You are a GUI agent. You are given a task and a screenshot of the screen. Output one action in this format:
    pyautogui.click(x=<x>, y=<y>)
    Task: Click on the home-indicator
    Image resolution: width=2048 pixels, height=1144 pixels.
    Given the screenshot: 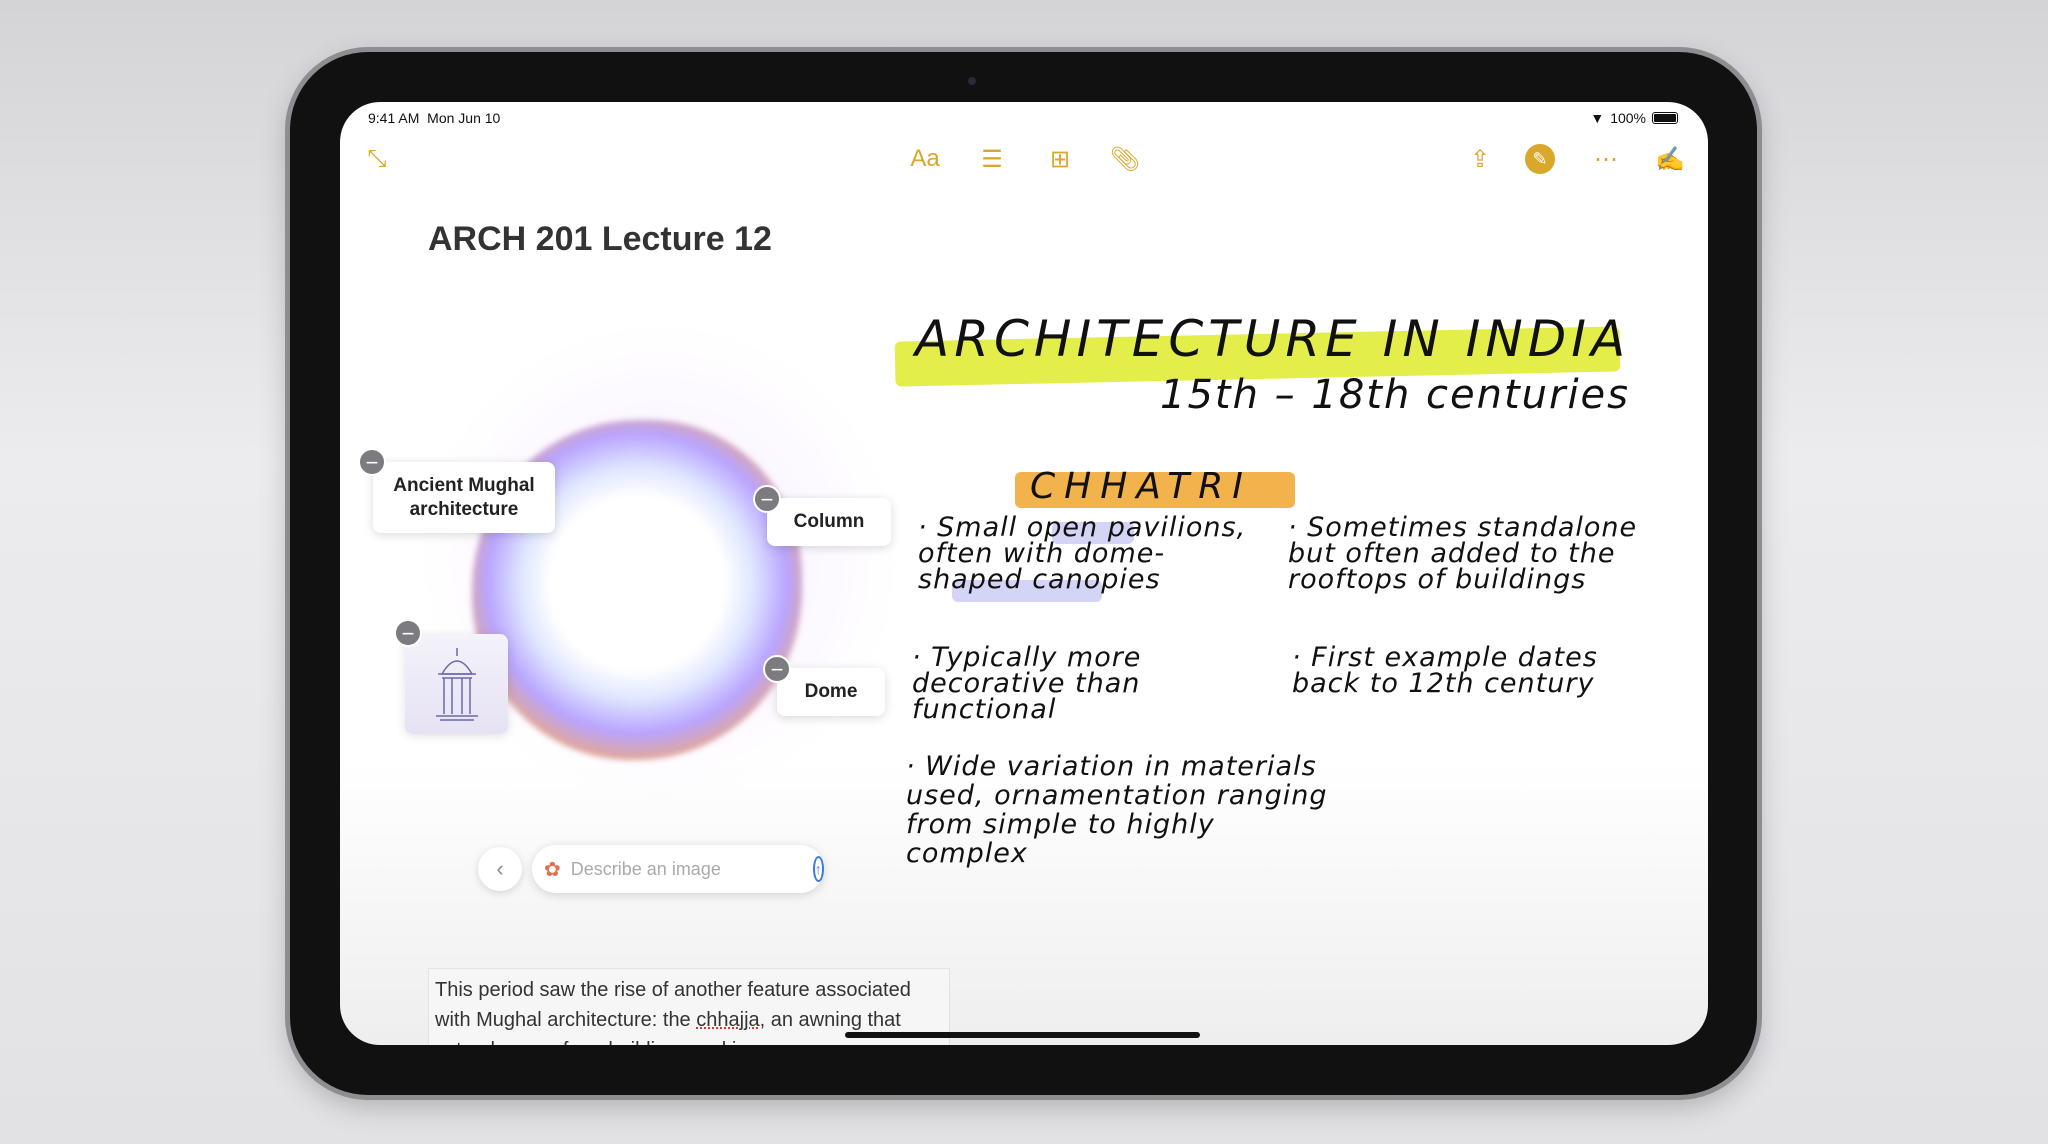 What is the action you would take?
    pyautogui.click(x=1022, y=1035)
    